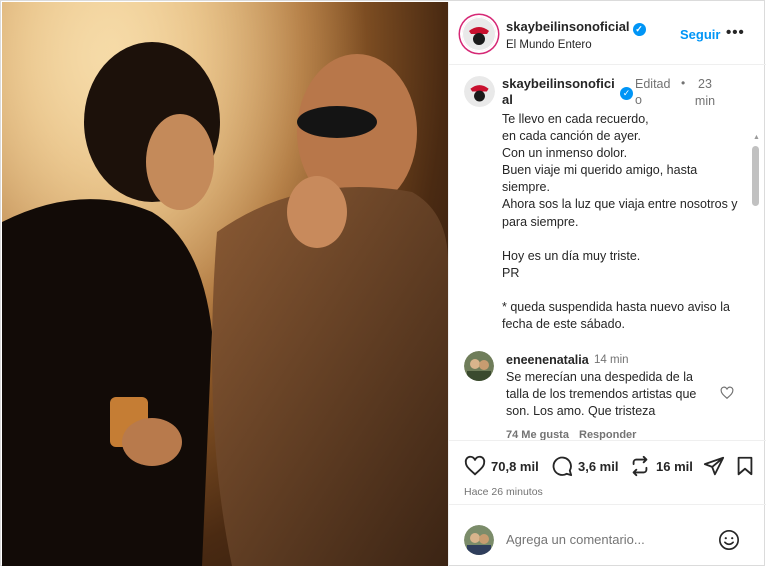 The image size is (767, 568). I want to click on repost-button: 16 mil, so click(661, 466).